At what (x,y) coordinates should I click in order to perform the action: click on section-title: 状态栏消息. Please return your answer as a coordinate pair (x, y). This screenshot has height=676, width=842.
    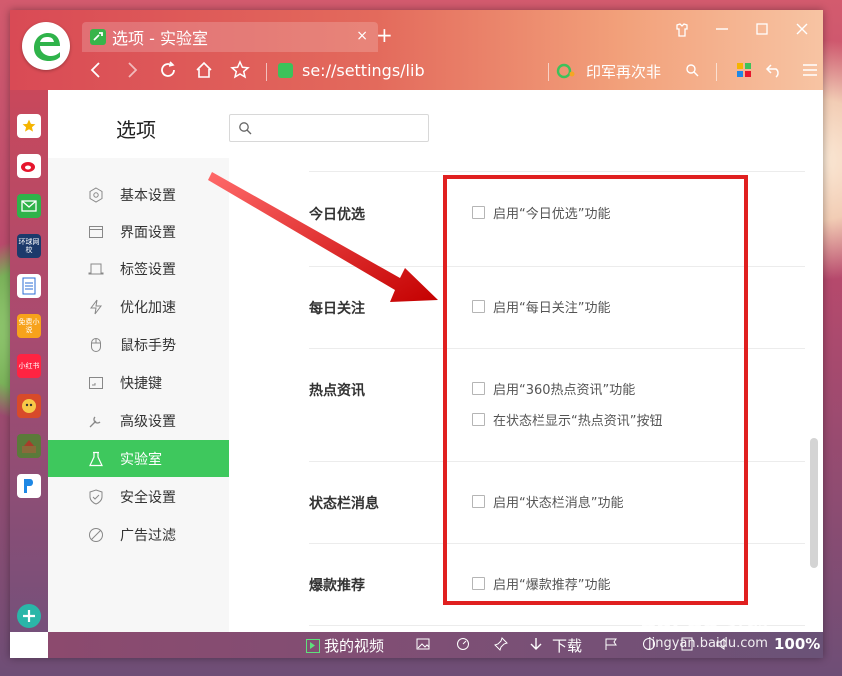
    Looking at the image, I should click on (344, 504).